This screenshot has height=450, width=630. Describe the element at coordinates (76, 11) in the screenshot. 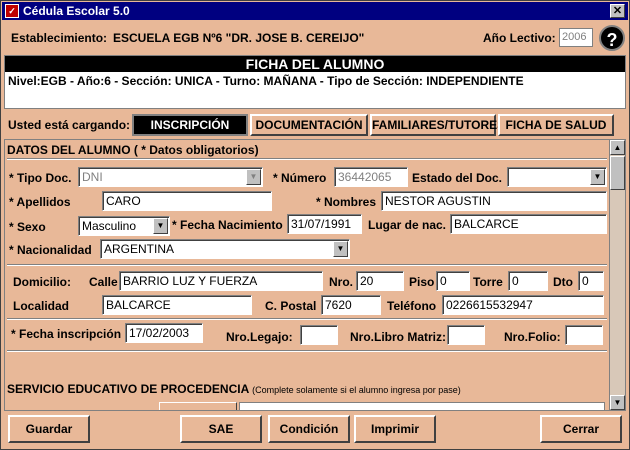

I see `window-title: Cédula Escolar 5.0` at that location.